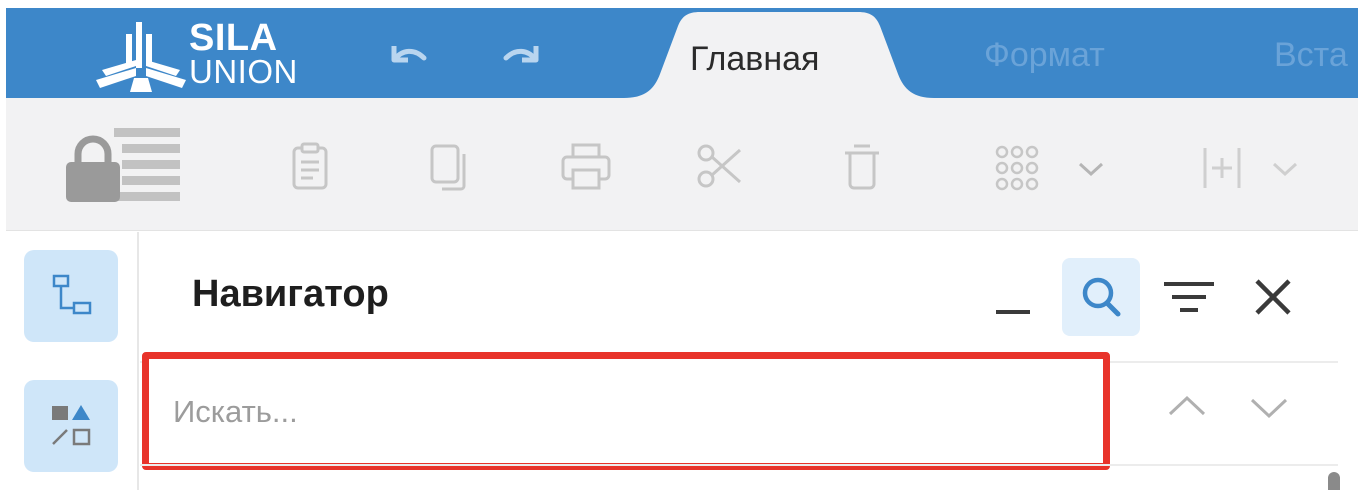 Image resolution: width=1358 pixels, height=490 pixels. Describe the element at coordinates (138, 361) in the screenshot. I see `panel-divider` at that location.